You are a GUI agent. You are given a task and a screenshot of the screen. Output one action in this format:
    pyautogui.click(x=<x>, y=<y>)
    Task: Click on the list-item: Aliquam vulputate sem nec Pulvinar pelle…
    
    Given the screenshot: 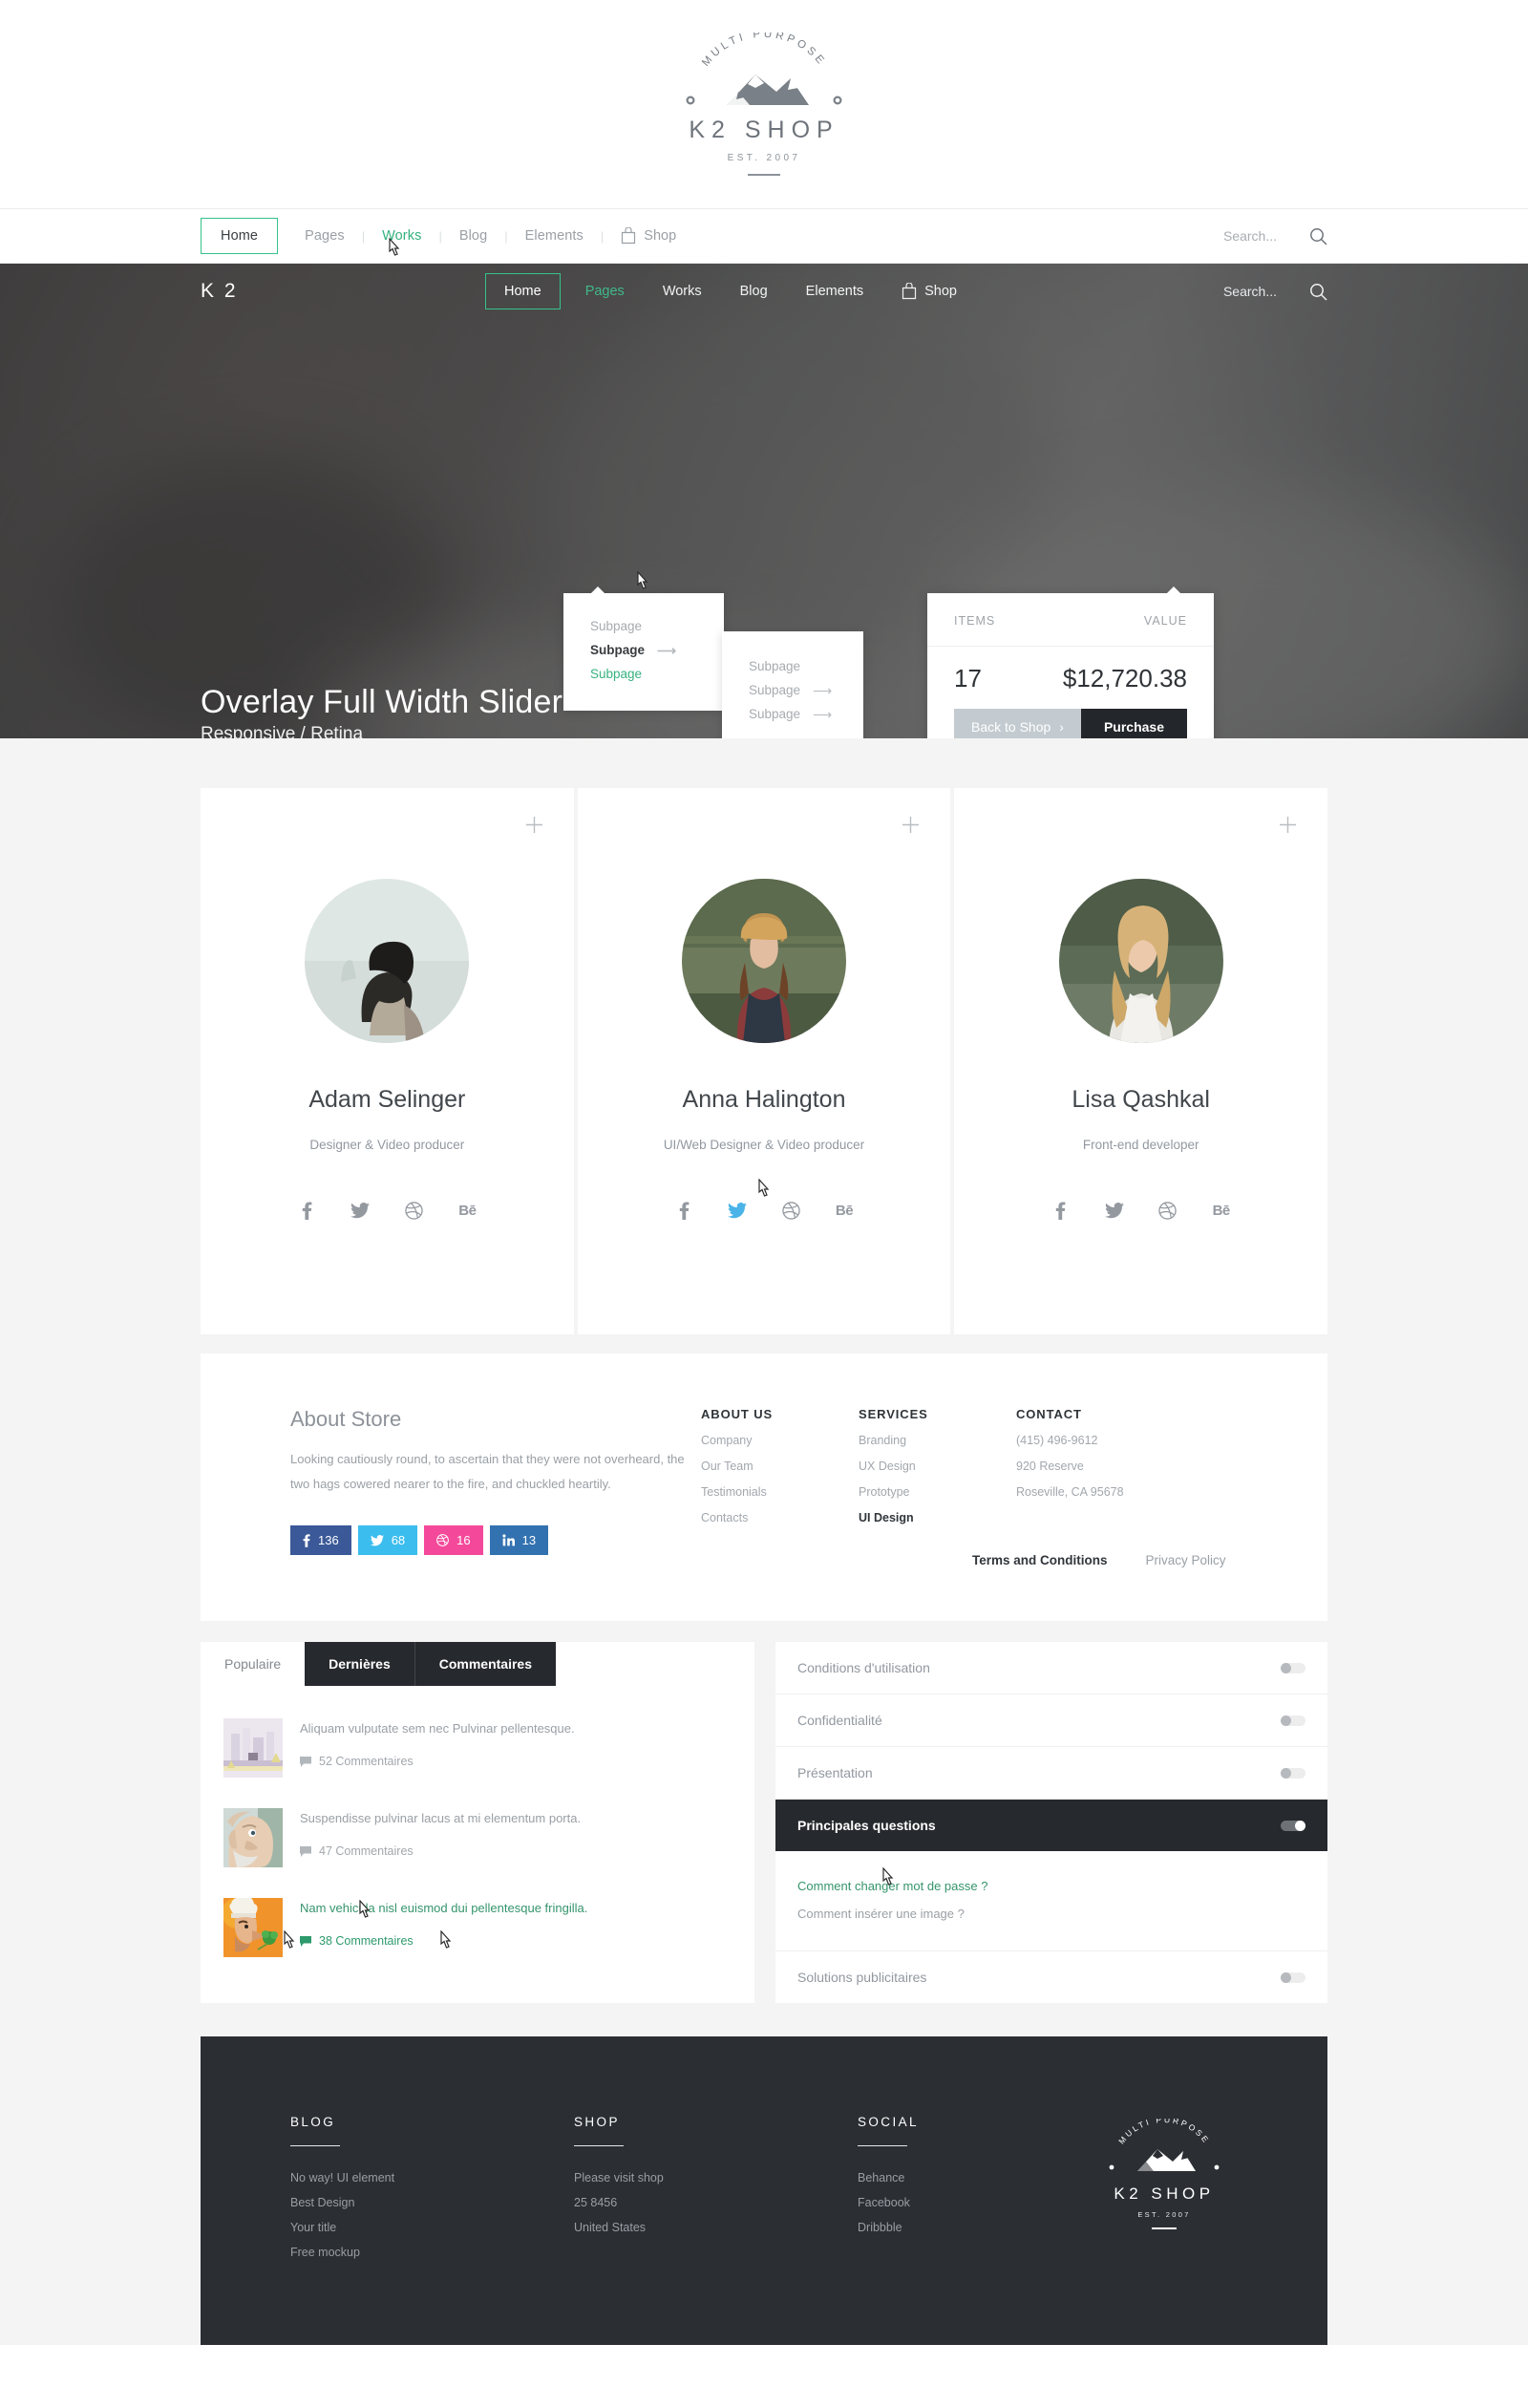 What is the action you would take?
    pyautogui.click(x=477, y=1748)
    